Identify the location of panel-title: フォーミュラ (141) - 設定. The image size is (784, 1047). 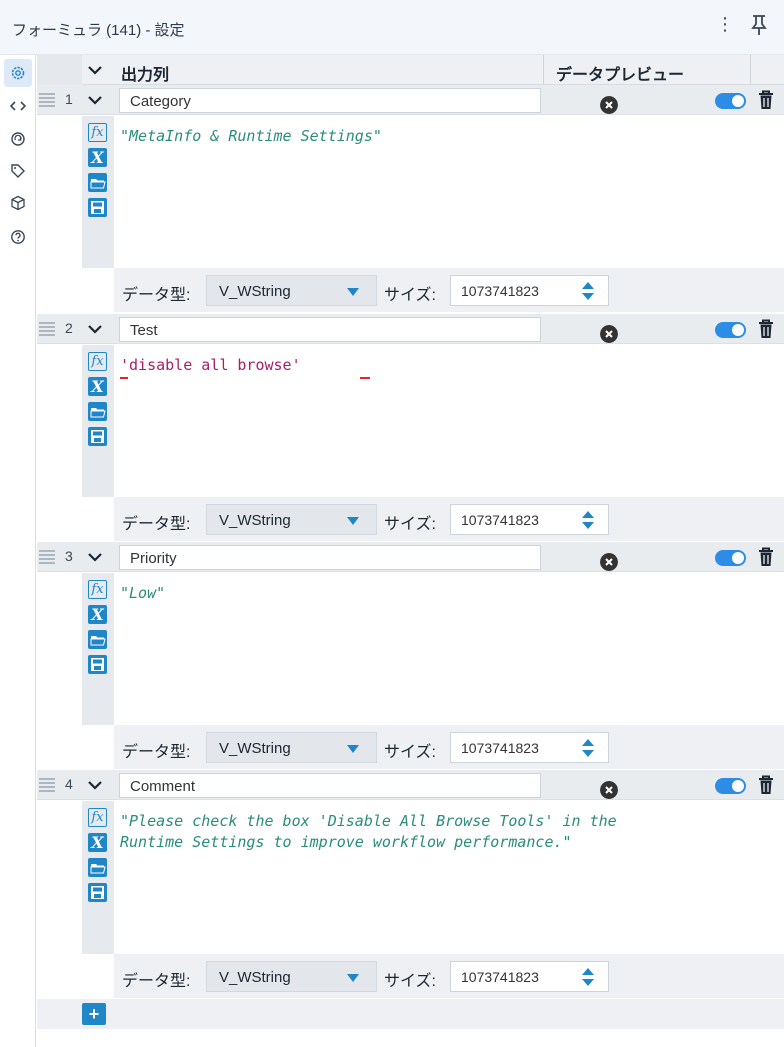
(98, 30).